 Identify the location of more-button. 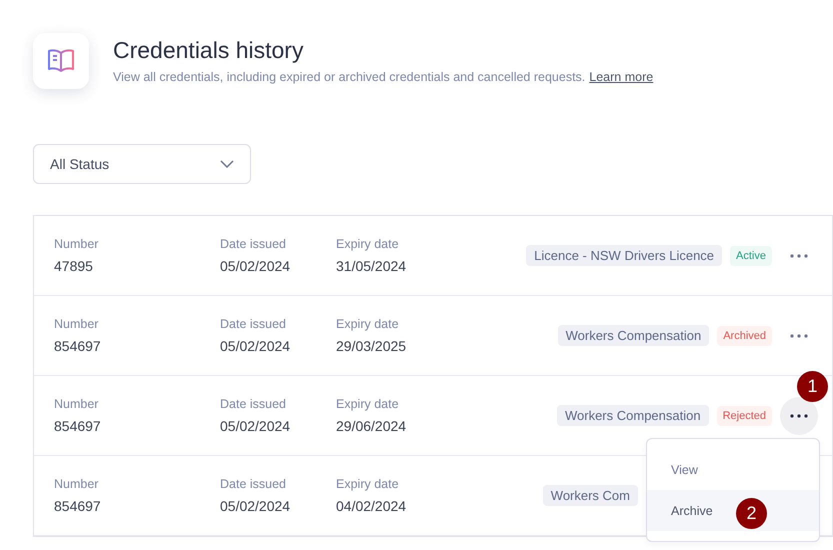
(799, 415).